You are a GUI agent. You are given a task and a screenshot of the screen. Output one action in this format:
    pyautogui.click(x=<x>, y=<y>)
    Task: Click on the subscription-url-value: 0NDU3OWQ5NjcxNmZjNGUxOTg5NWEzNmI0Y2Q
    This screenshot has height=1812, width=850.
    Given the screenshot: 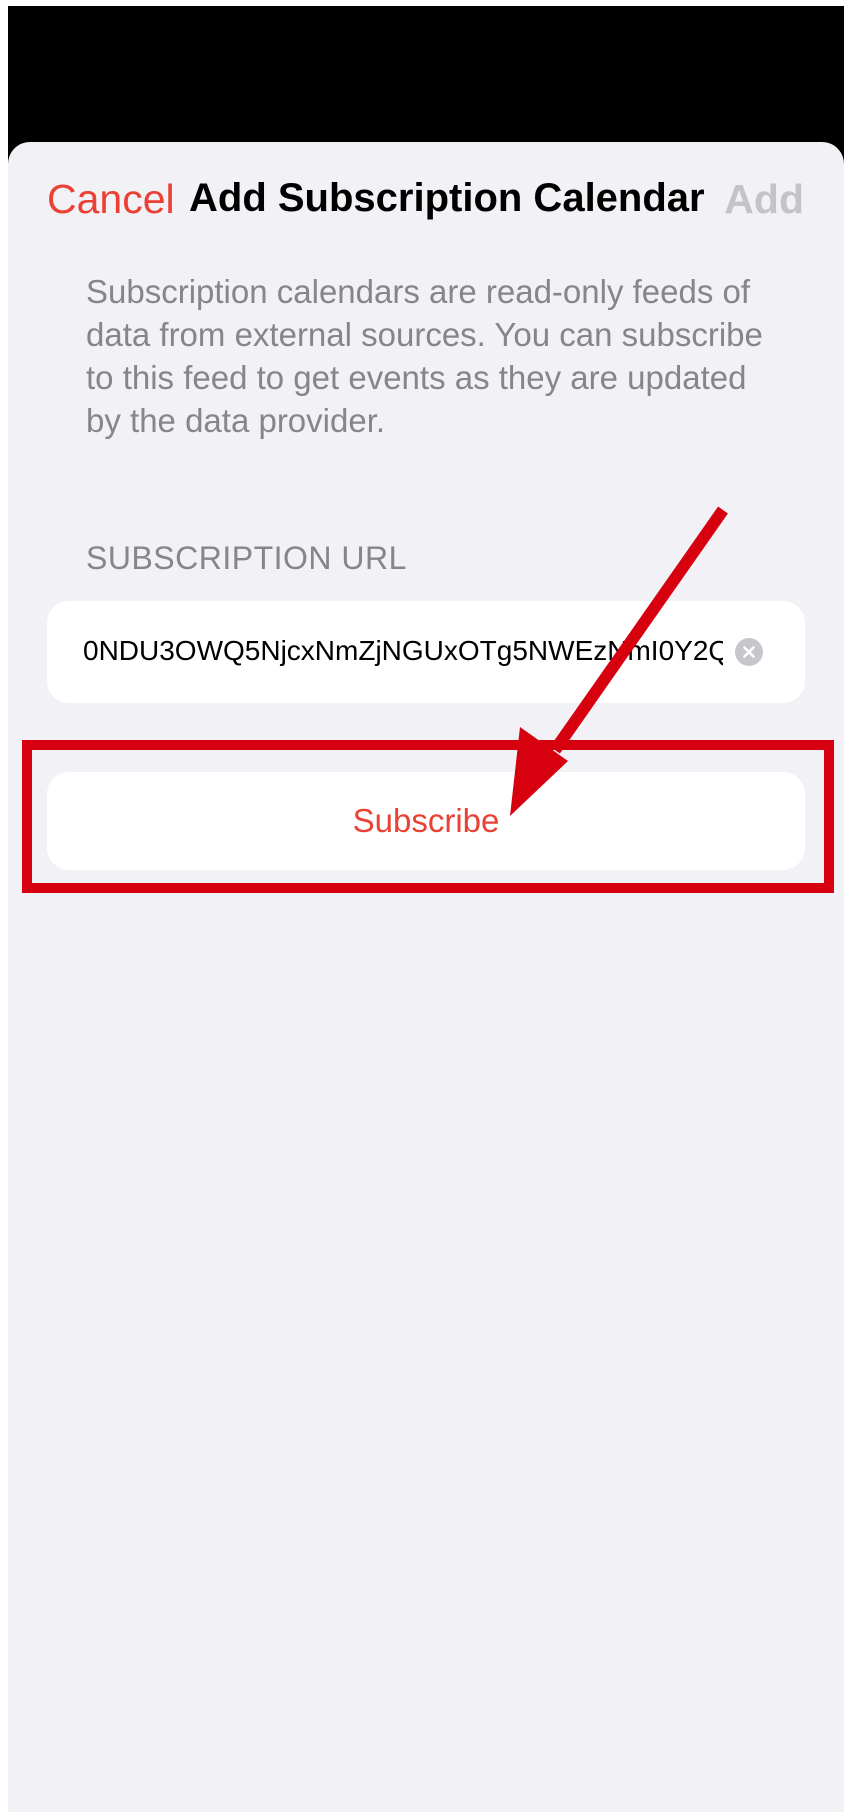 What is the action you would take?
    pyautogui.click(x=403, y=651)
    